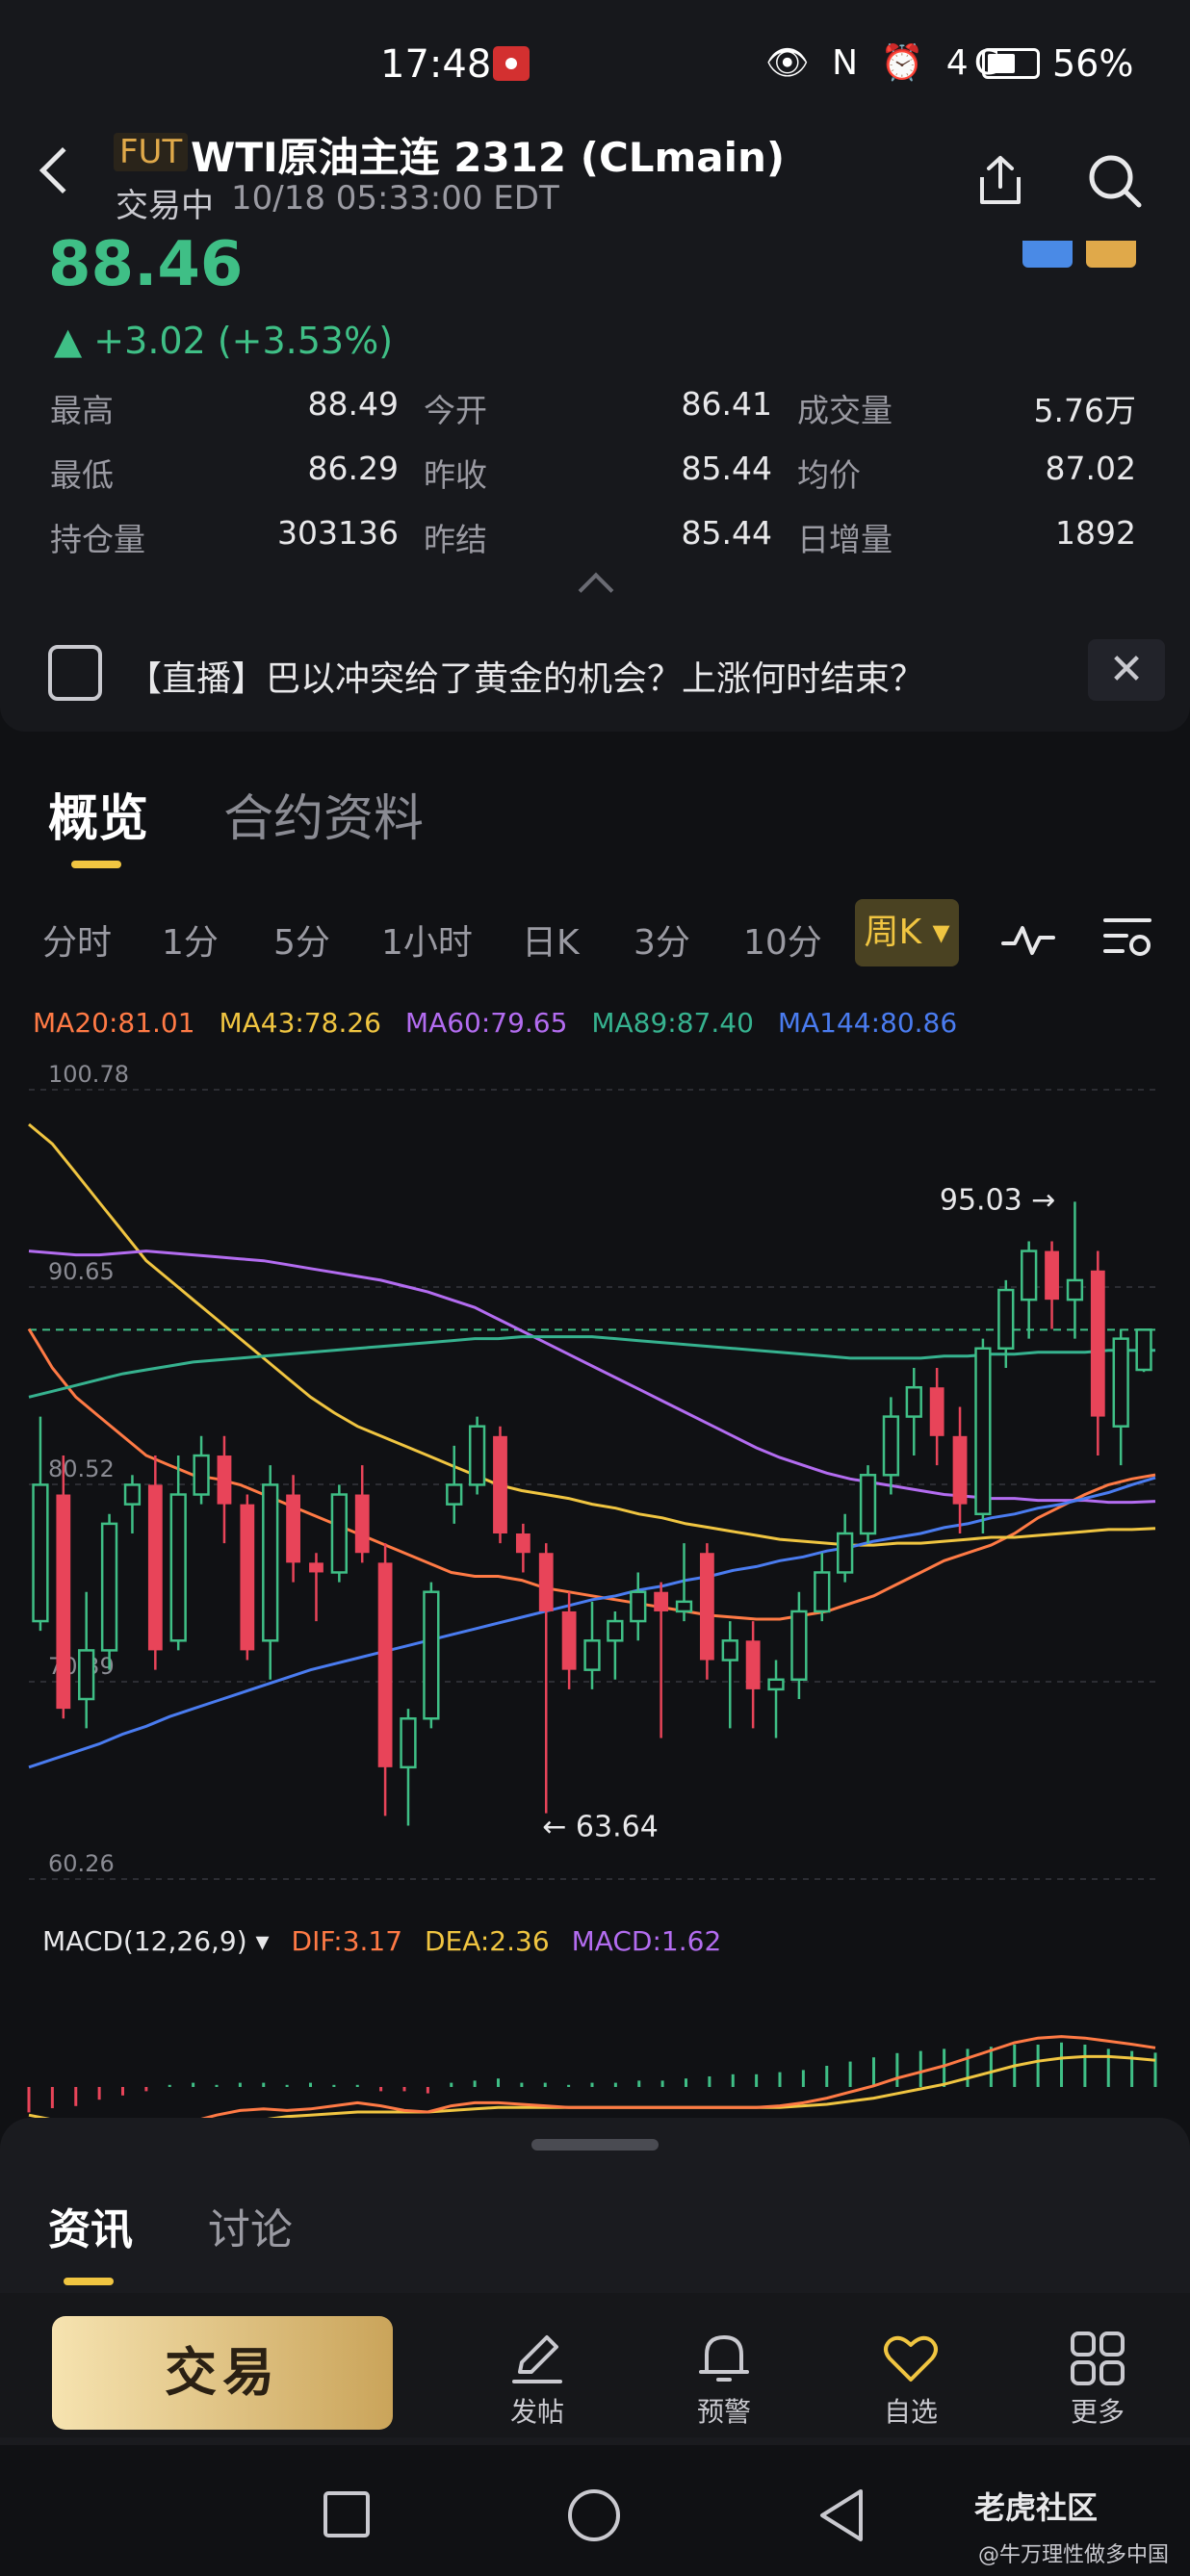 This screenshot has width=1190, height=2576. What do you see at coordinates (1028, 940) in the screenshot?
I see `indicator-icon` at bounding box center [1028, 940].